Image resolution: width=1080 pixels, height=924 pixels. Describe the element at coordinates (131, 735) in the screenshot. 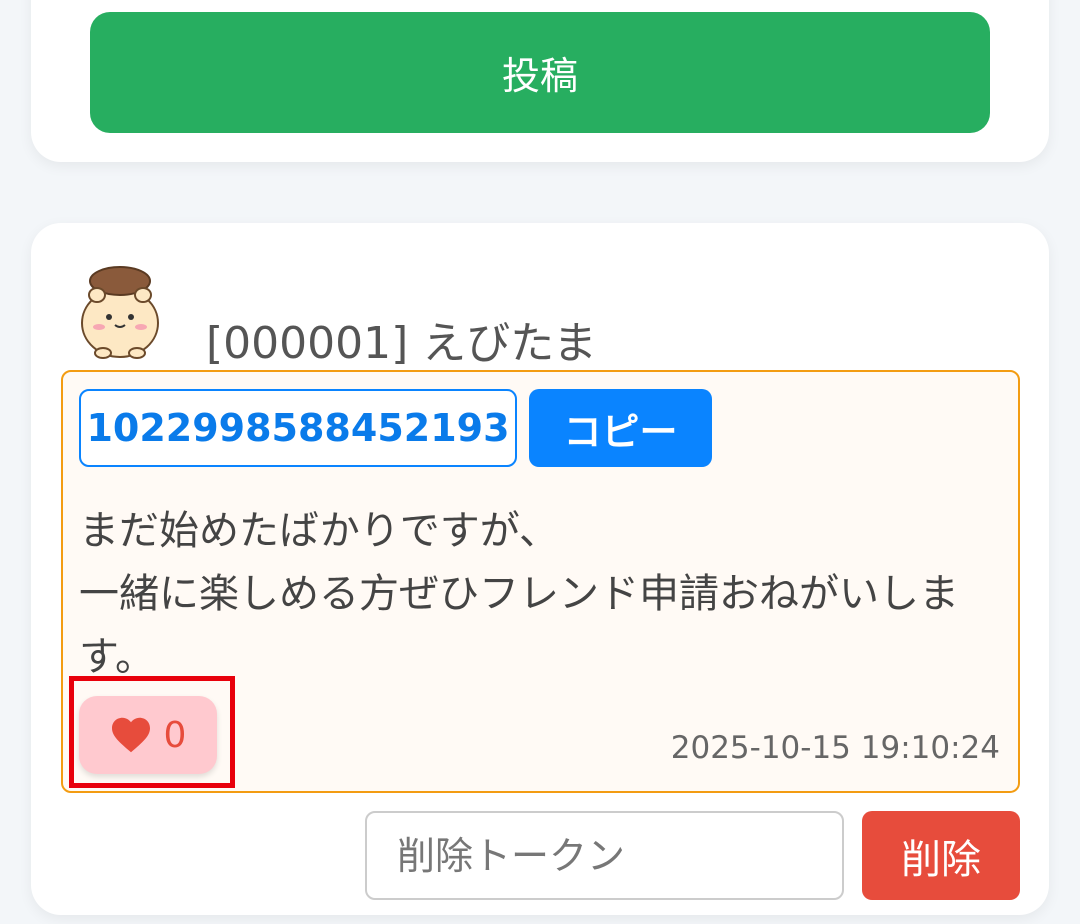

I see `heart-icon` at that location.